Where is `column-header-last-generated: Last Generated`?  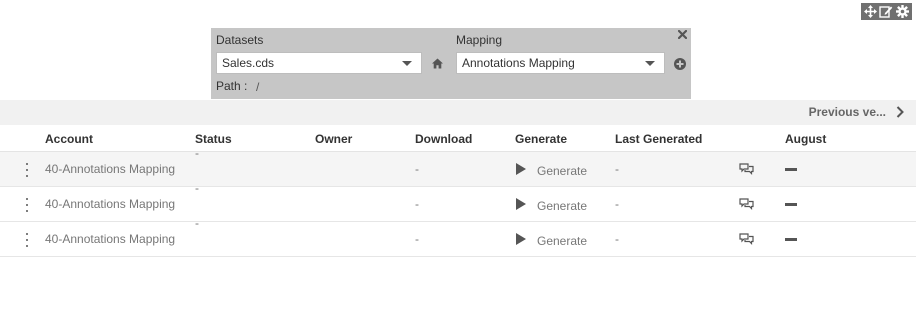
column-header-last-generated: Last Generated is located at coordinates (658, 139).